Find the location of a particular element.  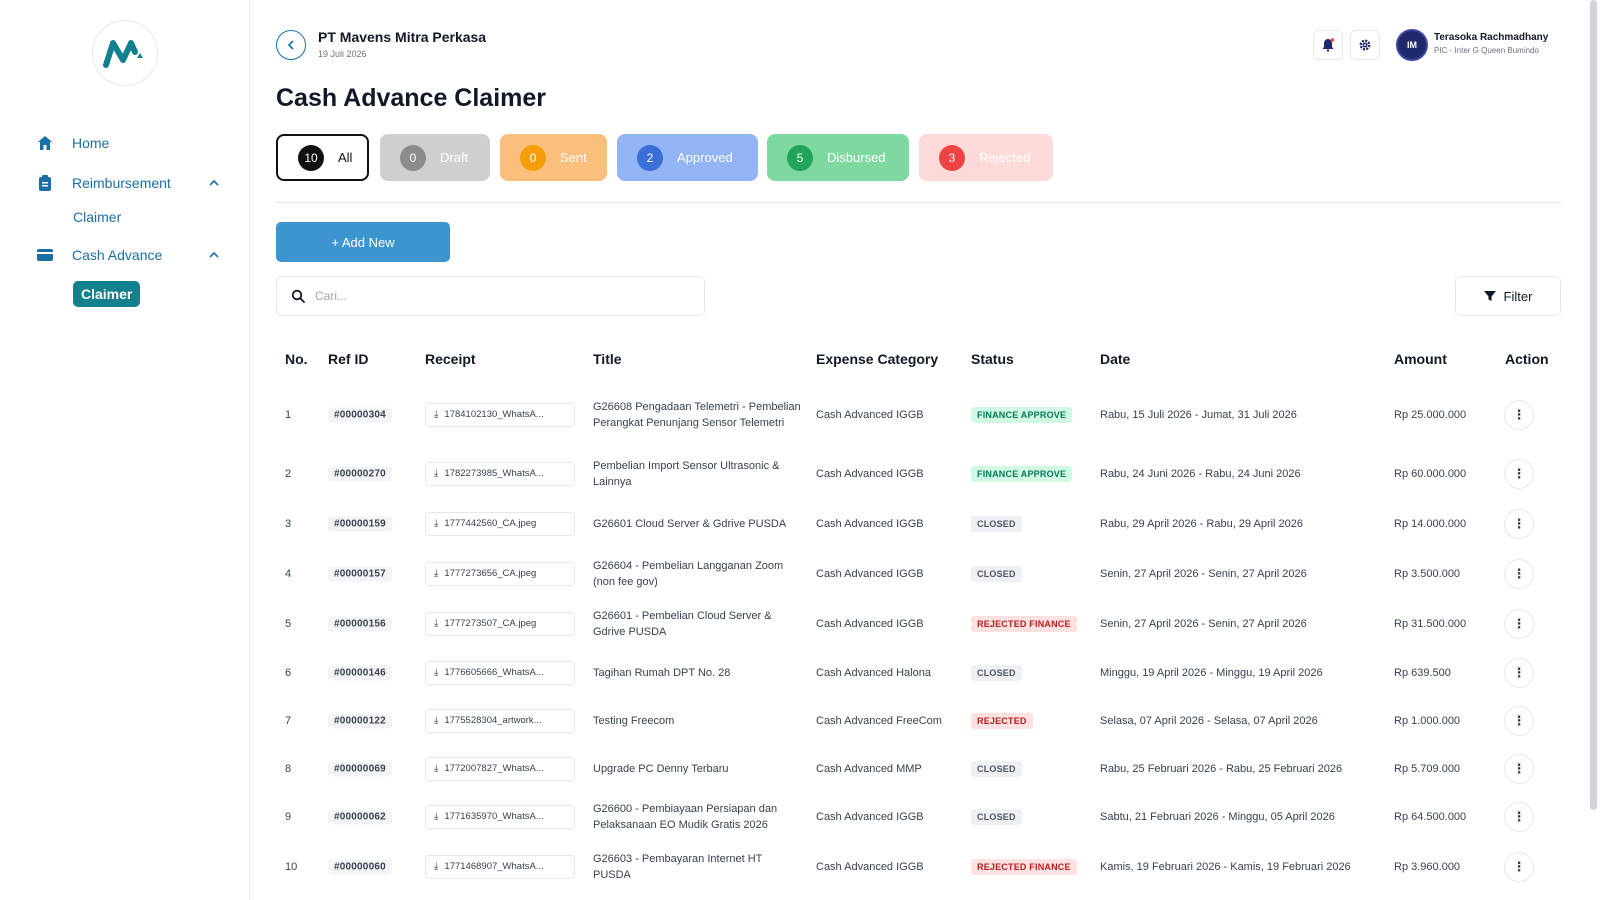

search-icon is located at coordinates (298, 296).